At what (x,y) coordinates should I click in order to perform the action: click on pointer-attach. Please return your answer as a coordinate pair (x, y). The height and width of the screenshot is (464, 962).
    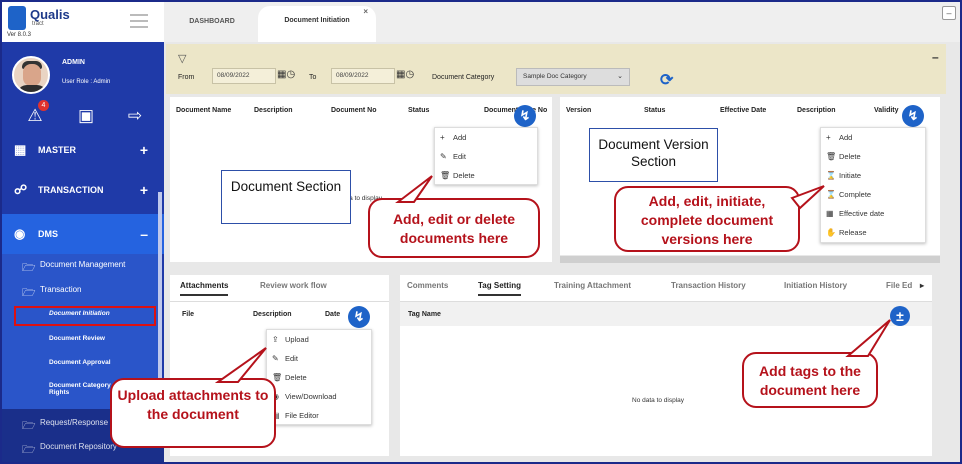
    Looking at the image, I should click on (240, 365).